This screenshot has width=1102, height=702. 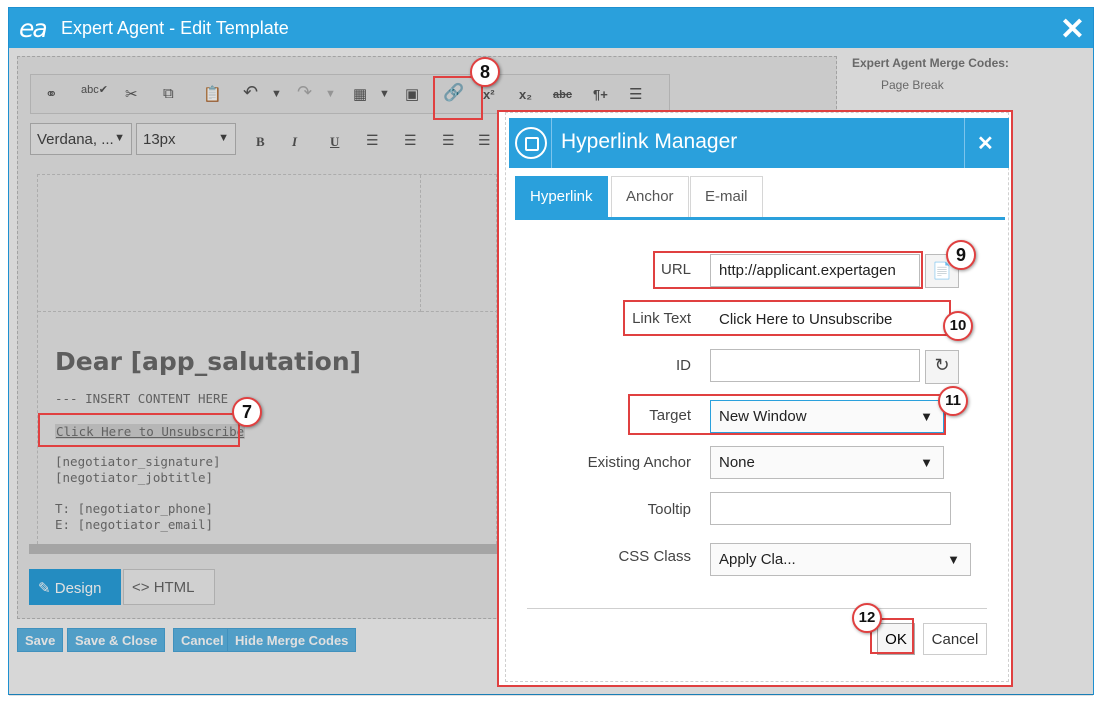 What do you see at coordinates (78, 588) in the screenshot?
I see `tab-design-label: Design` at bounding box center [78, 588].